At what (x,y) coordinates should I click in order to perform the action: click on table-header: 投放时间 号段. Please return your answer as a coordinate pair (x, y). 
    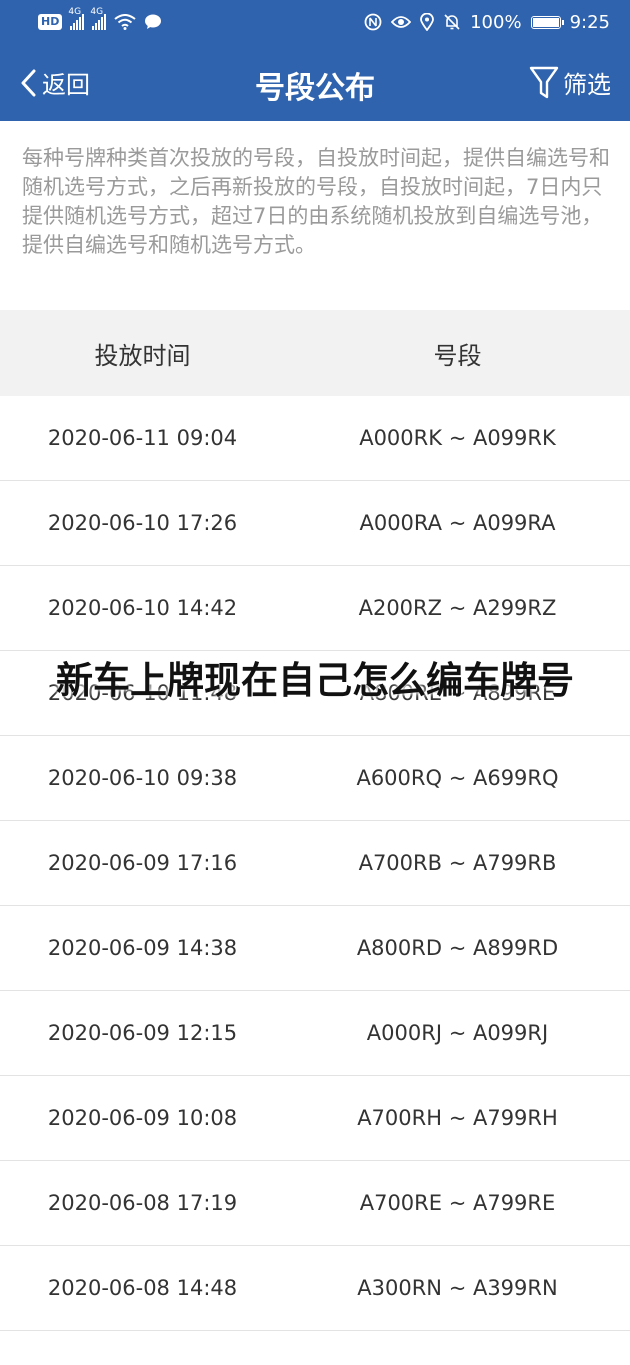
    Looking at the image, I should click on (315, 353).